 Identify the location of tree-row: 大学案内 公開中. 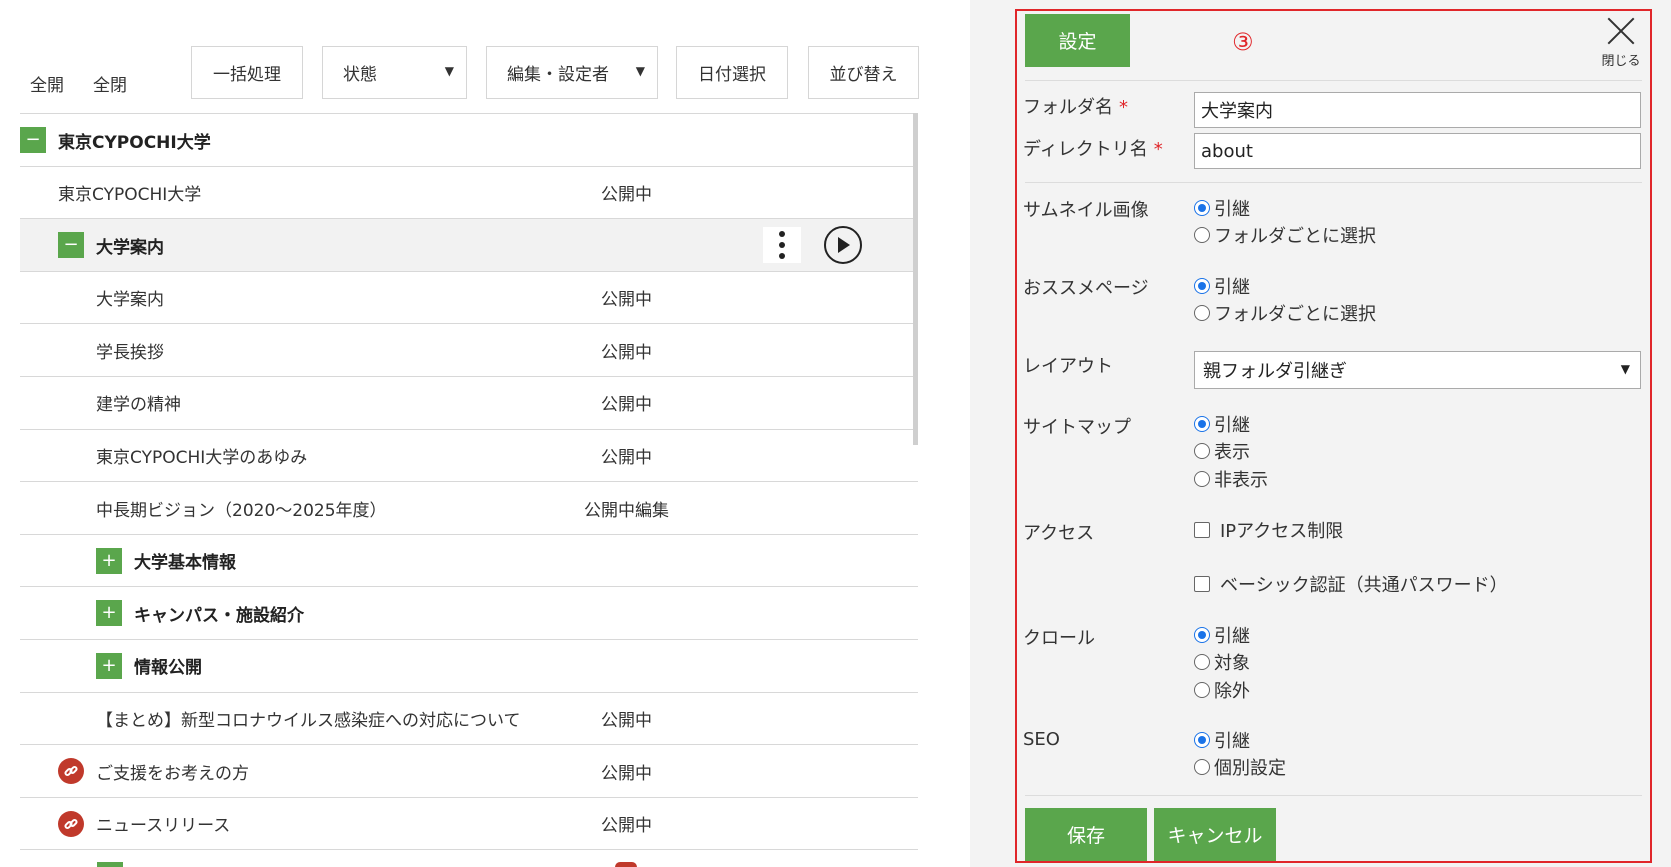
(469, 297).